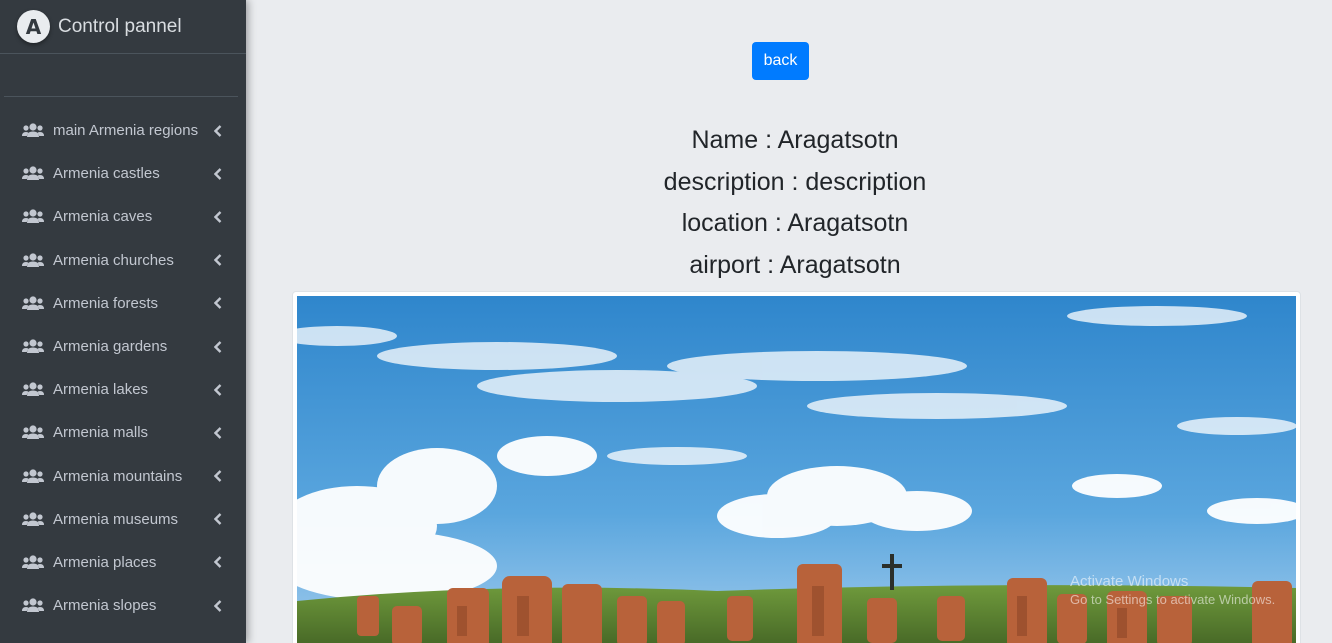 The image size is (1332, 643). Describe the element at coordinates (105, 606) in the screenshot. I see `sidebar-item-label: Armenia slopes` at that location.